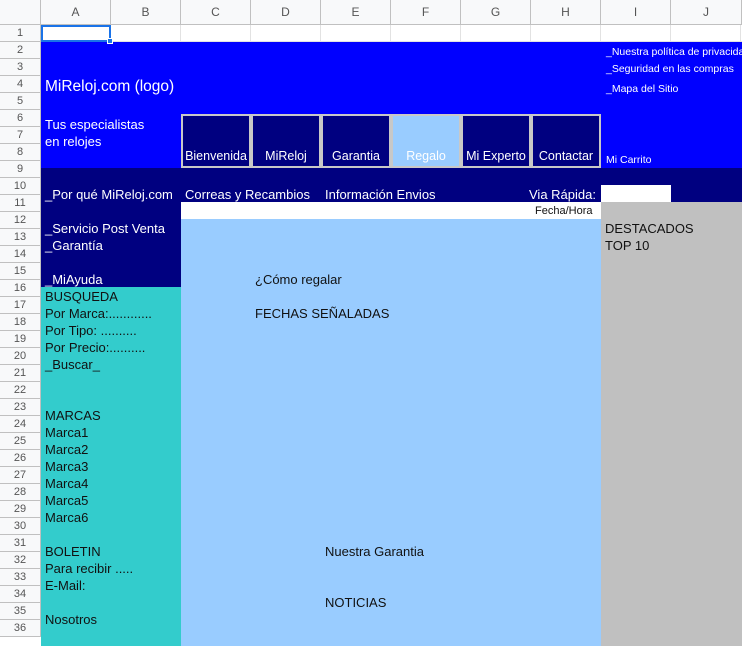 This screenshot has height=646, width=742. What do you see at coordinates (74, 279) in the screenshot?
I see `my-help-link: _MiAyuda` at bounding box center [74, 279].